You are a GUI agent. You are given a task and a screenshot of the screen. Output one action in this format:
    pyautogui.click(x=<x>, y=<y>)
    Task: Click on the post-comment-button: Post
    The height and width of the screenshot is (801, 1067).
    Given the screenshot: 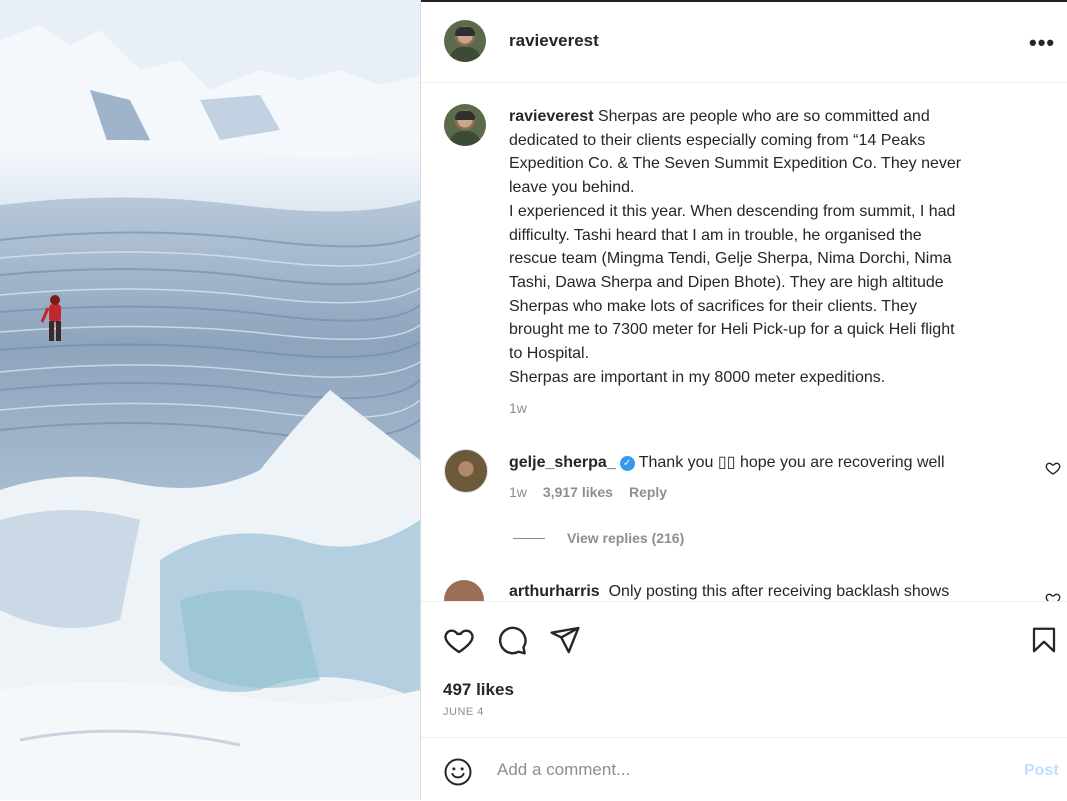 What is the action you would take?
    pyautogui.click(x=1041, y=771)
    